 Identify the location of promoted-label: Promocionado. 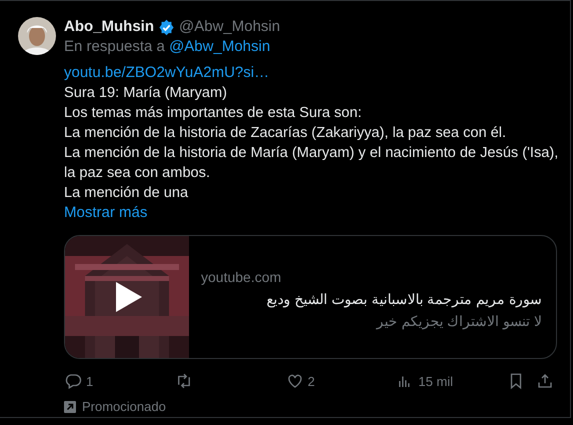
(124, 406).